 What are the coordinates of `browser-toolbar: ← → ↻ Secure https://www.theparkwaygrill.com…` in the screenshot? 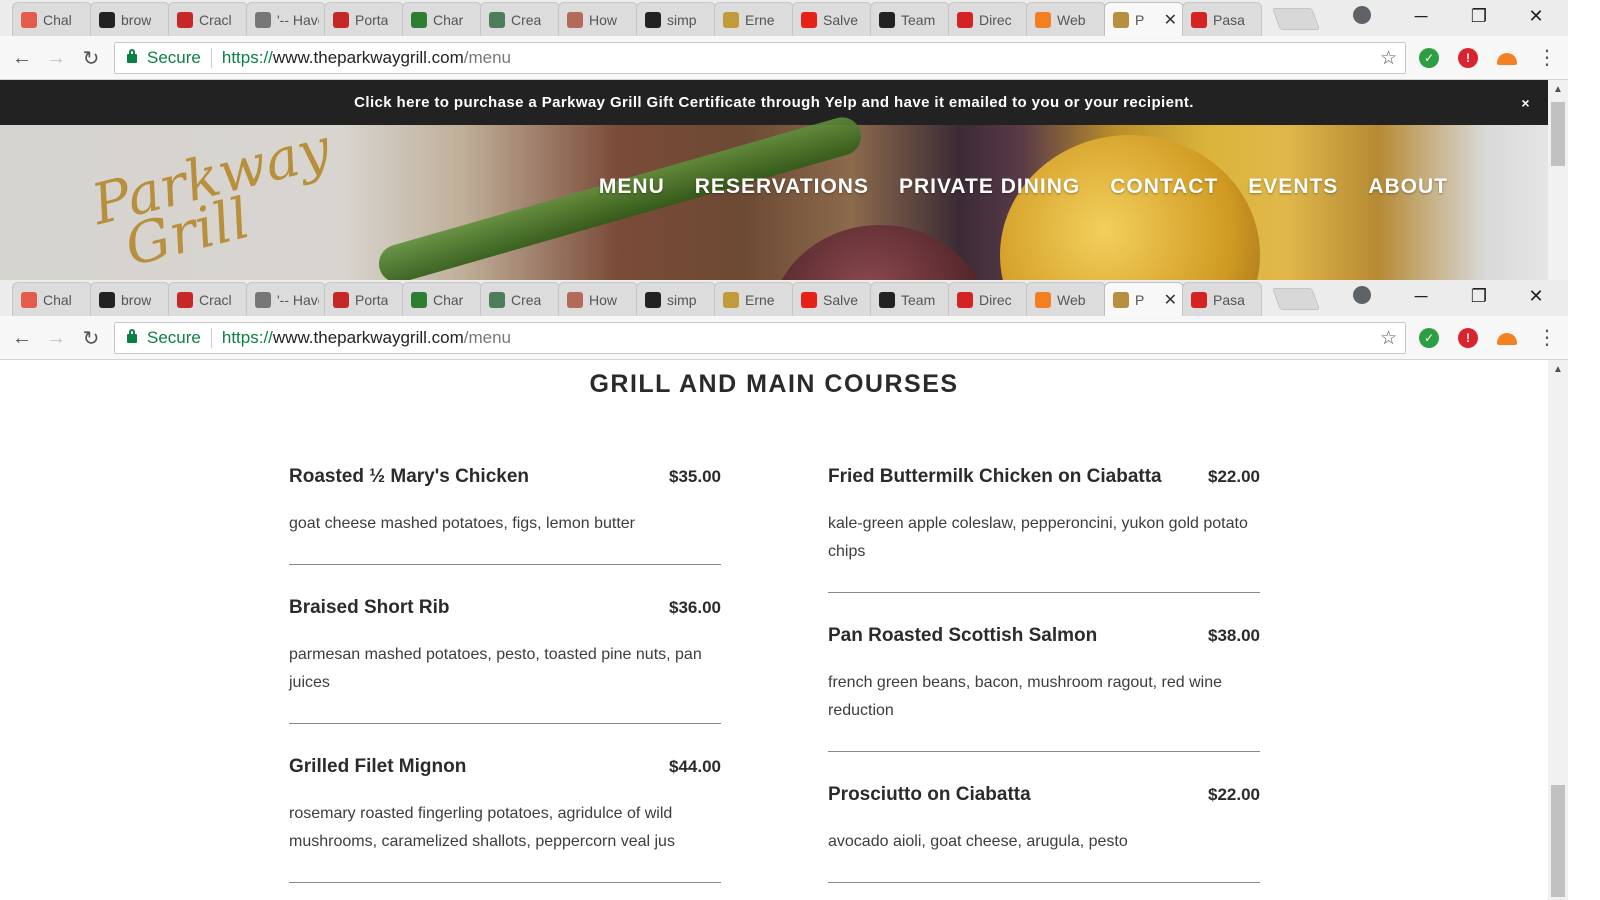 It's located at (800, 338).